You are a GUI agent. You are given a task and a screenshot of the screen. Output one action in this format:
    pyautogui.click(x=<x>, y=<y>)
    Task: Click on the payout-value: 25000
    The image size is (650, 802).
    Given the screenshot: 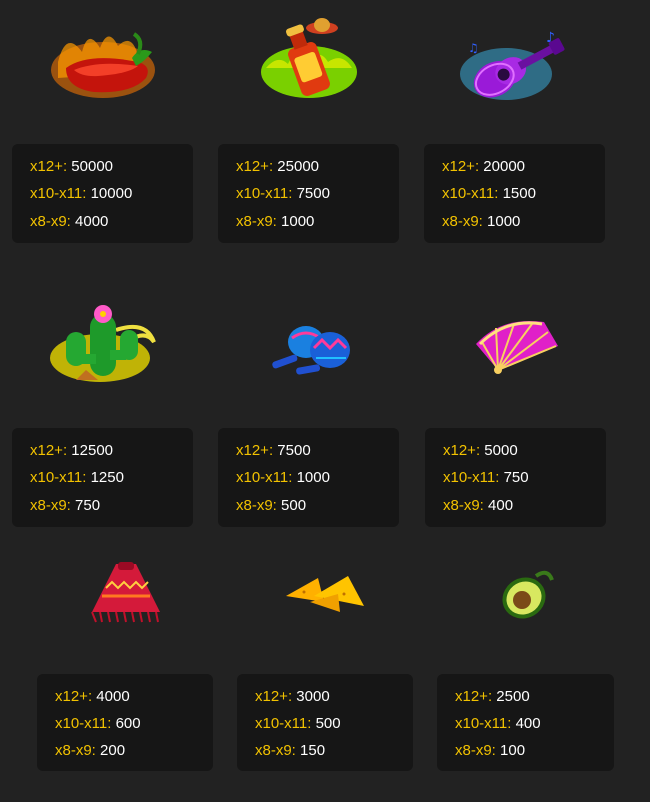 What is the action you would take?
    pyautogui.click(x=298, y=166)
    